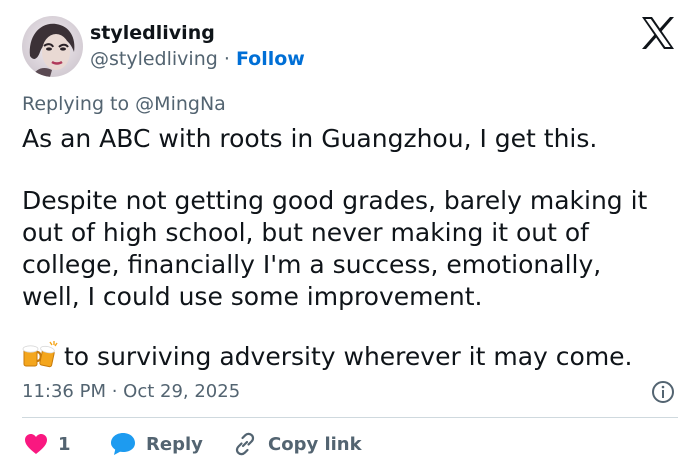  I want to click on like-count: 1, so click(64, 444).